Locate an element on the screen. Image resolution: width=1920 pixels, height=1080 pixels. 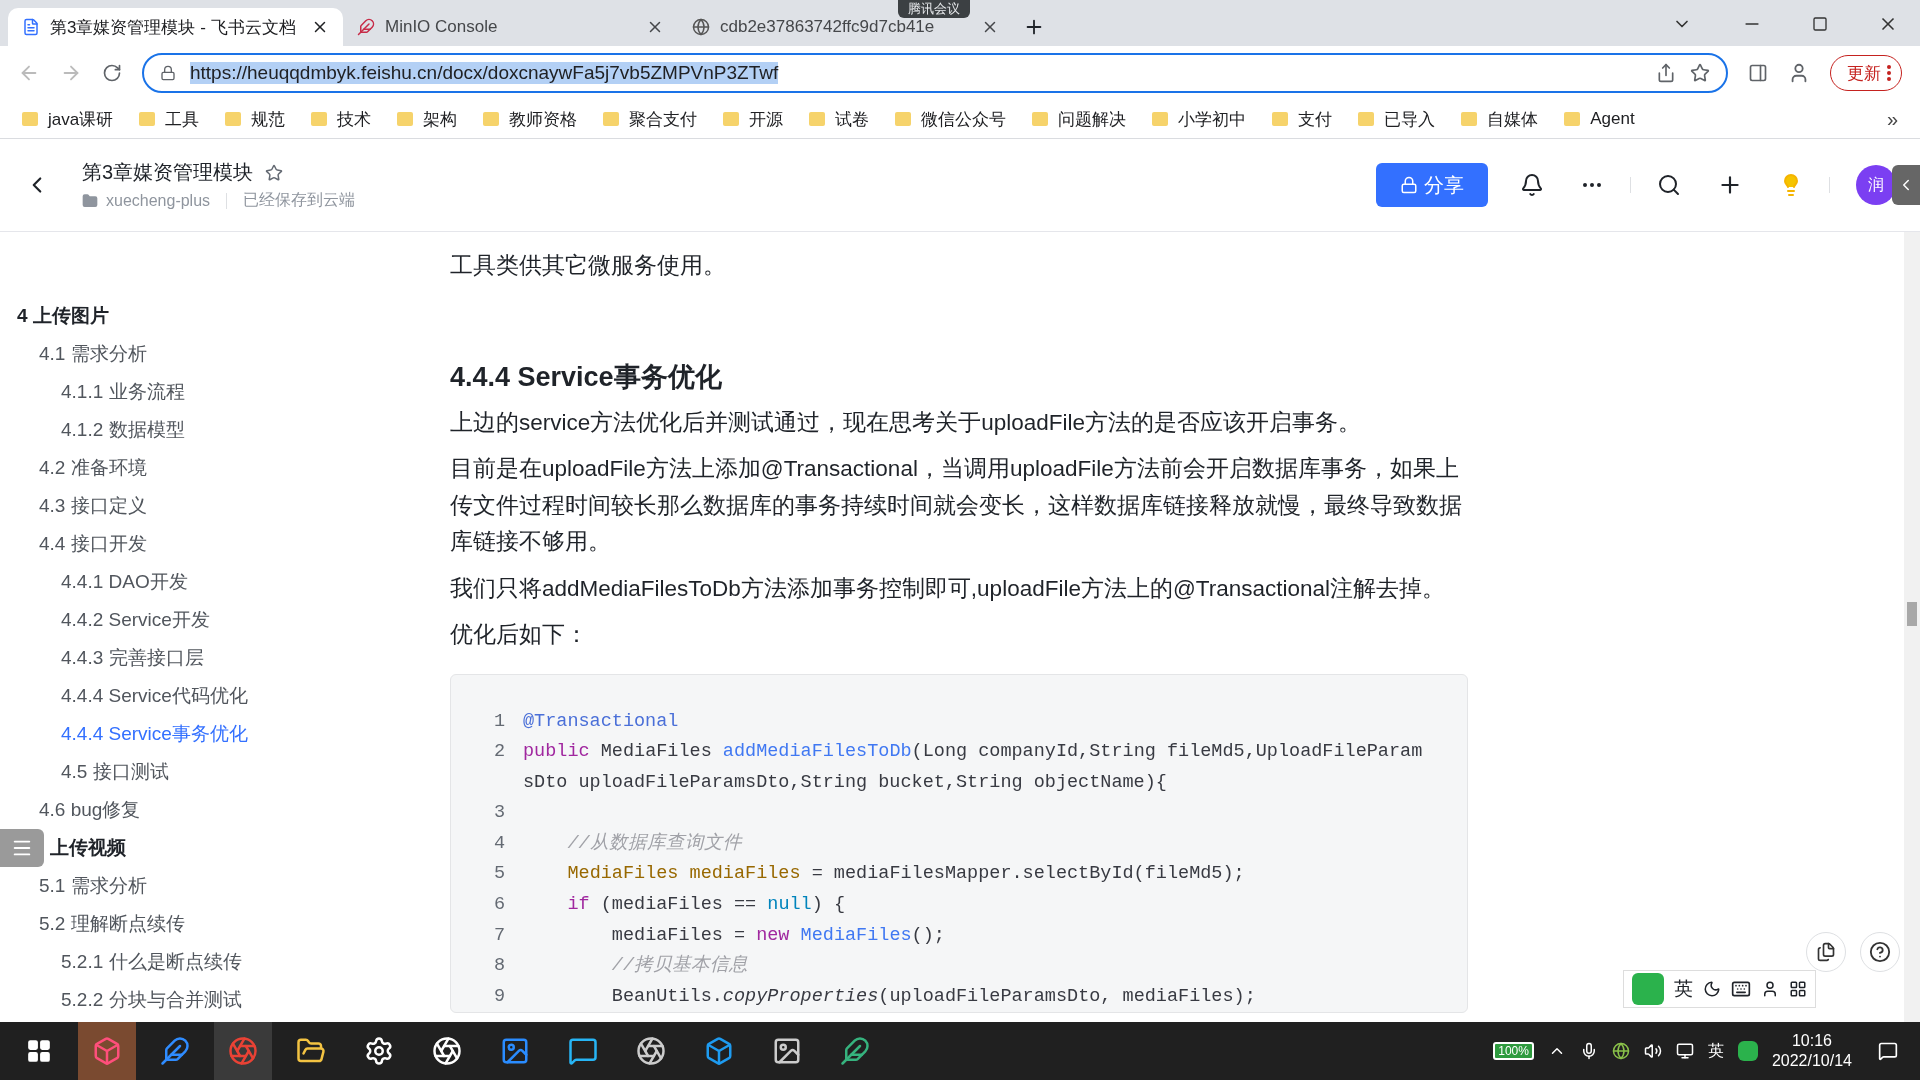
collapse-tab is located at coordinates (1906, 185).